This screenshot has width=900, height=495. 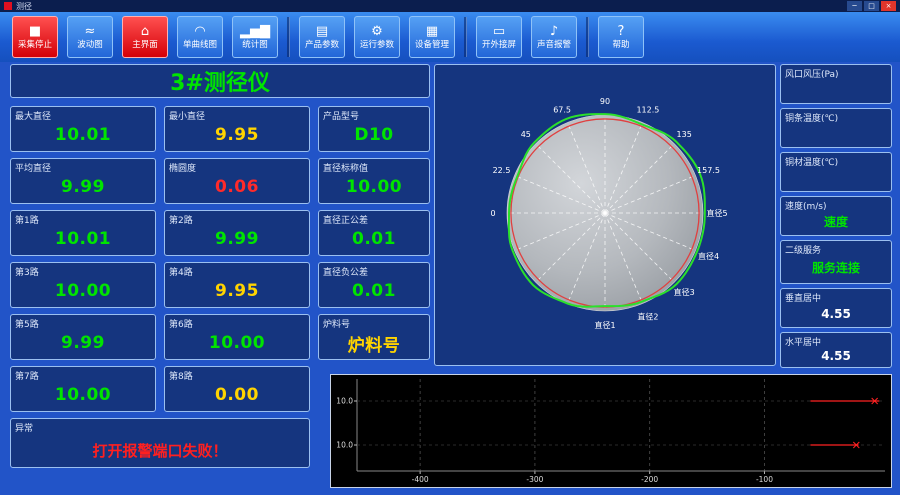 I want to click on home-icon: ⌂, so click(x=145, y=31).